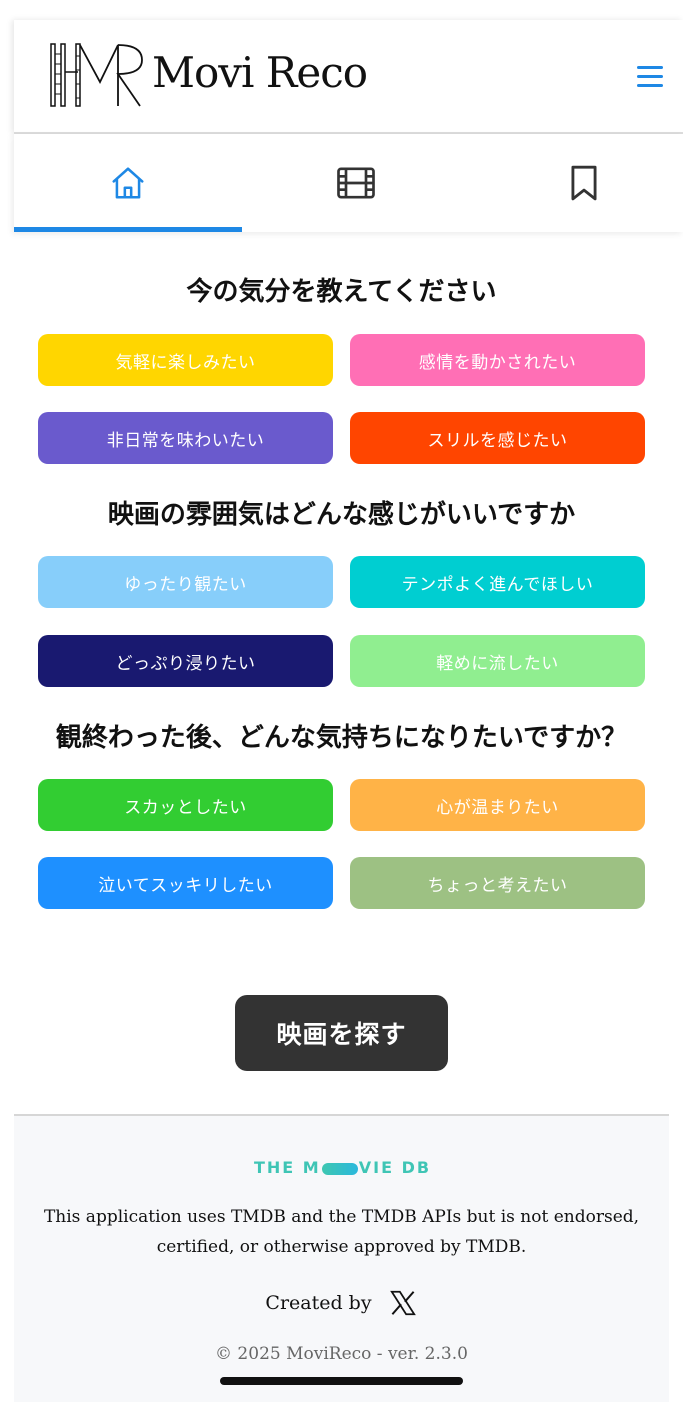 Image resolution: width=683 pixels, height=1402 pixels. I want to click on option-button: スリルを感じたい, so click(497, 438).